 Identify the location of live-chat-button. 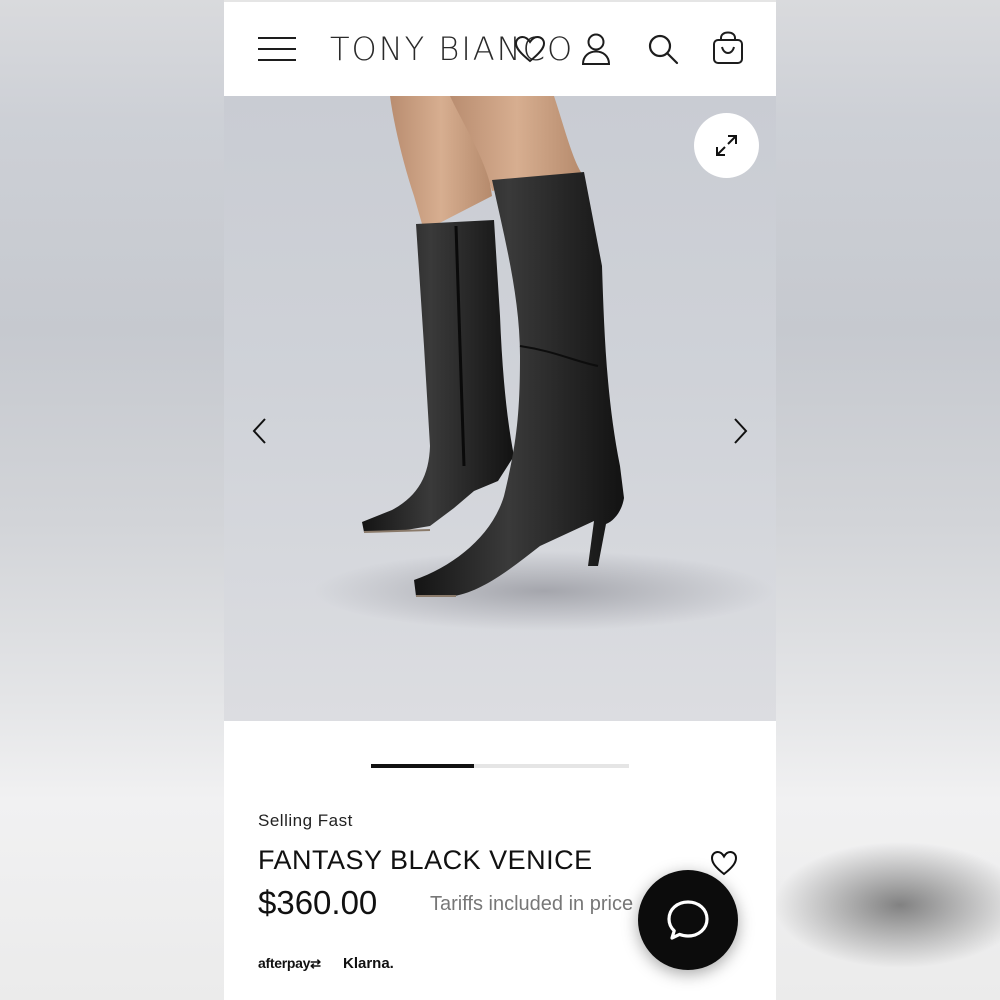
(688, 920).